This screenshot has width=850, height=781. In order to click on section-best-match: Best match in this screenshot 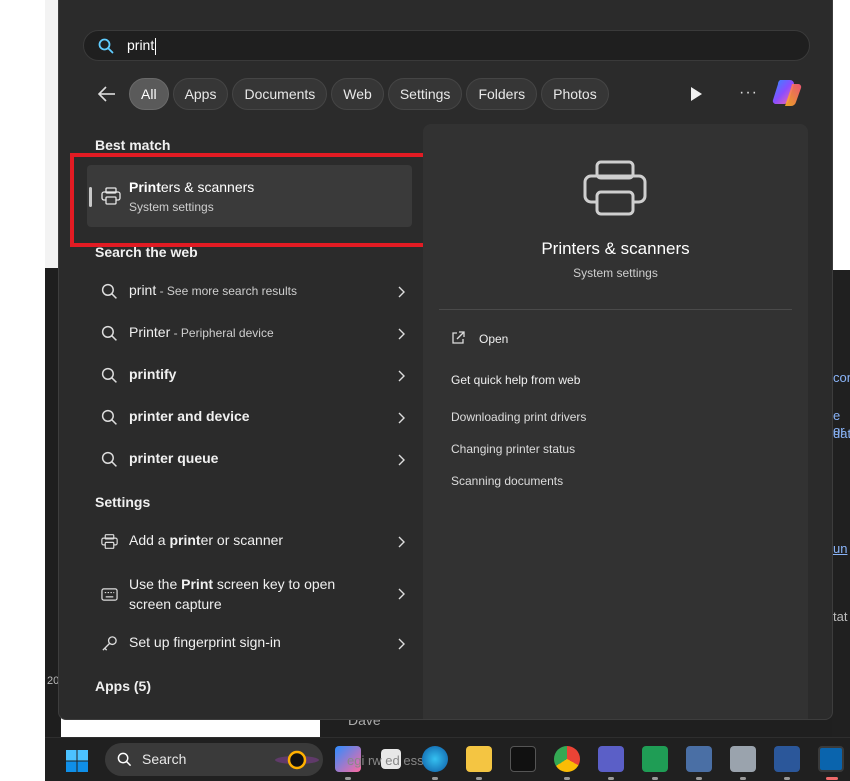, I will do `click(133, 145)`.